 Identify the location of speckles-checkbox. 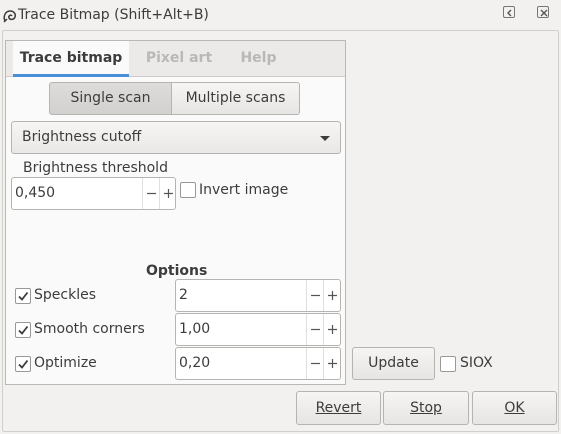
(23, 296).